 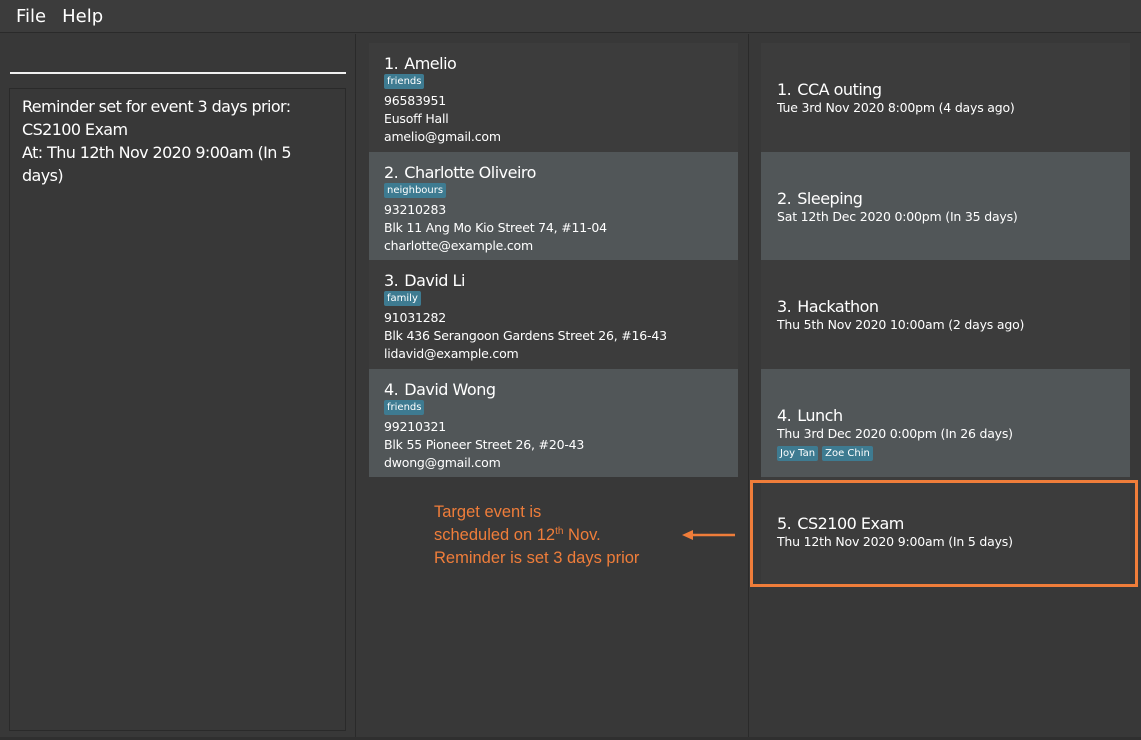 What do you see at coordinates (553, 280) in the screenshot?
I see `person-name-row: 3. David Li` at bounding box center [553, 280].